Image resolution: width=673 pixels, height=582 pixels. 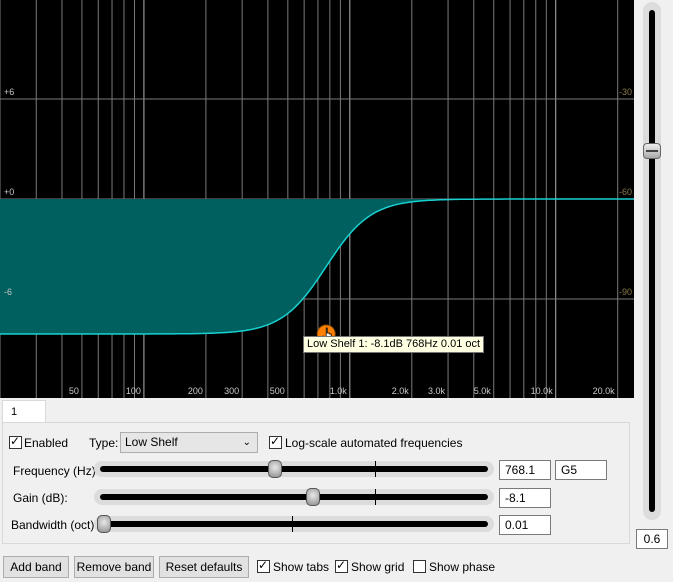 I want to click on add-band-button: Add band, so click(x=36, y=567).